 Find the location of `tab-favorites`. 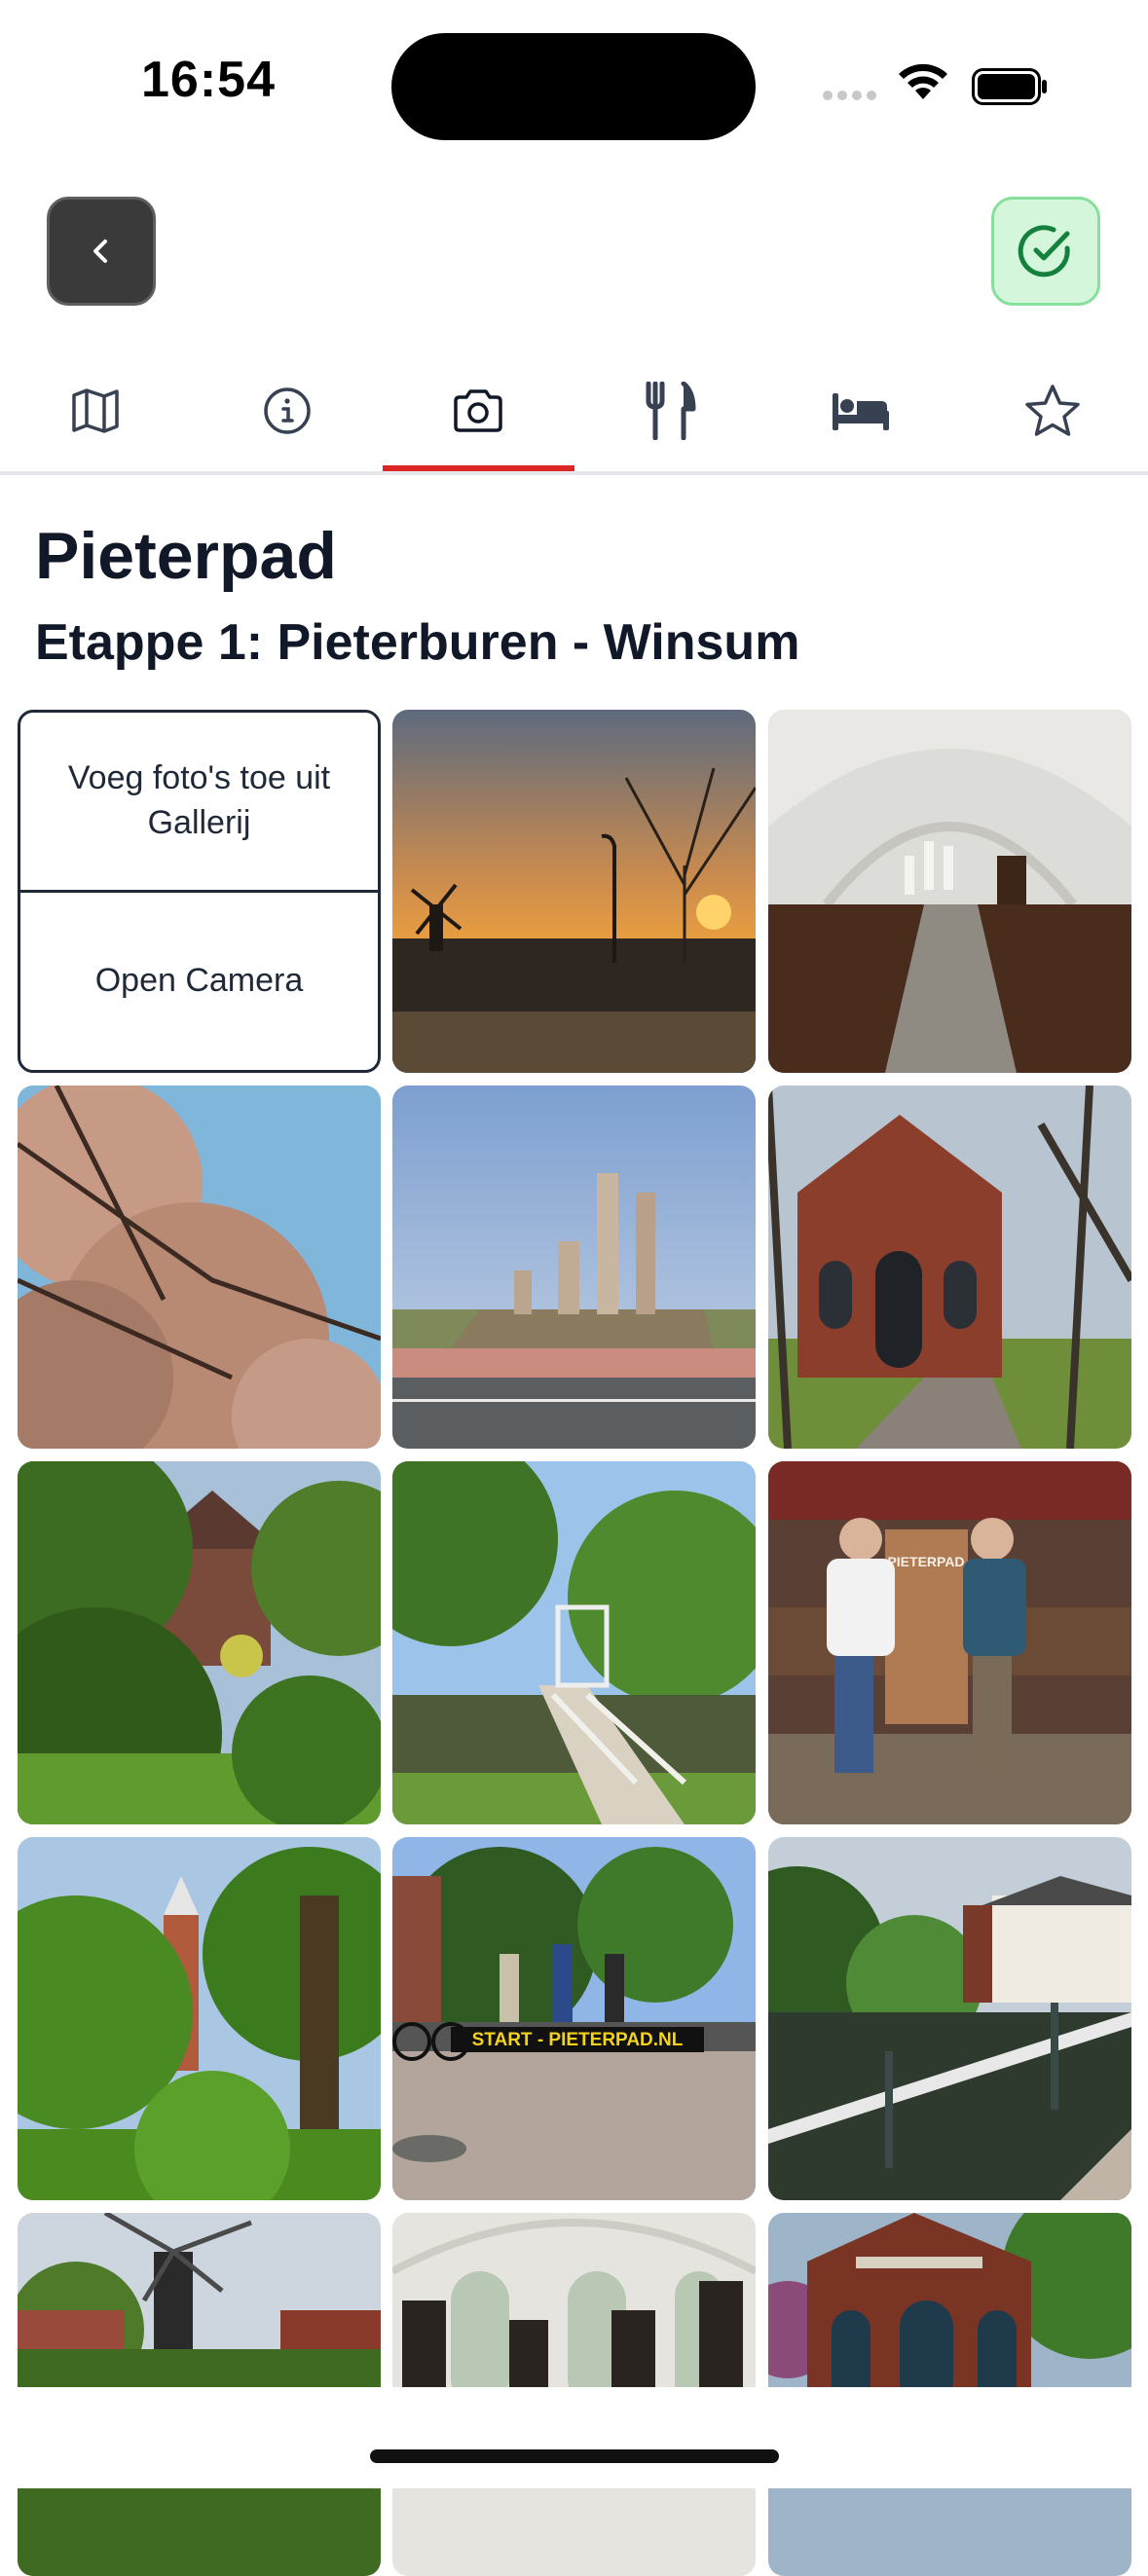

tab-favorites is located at coordinates (1053, 410).